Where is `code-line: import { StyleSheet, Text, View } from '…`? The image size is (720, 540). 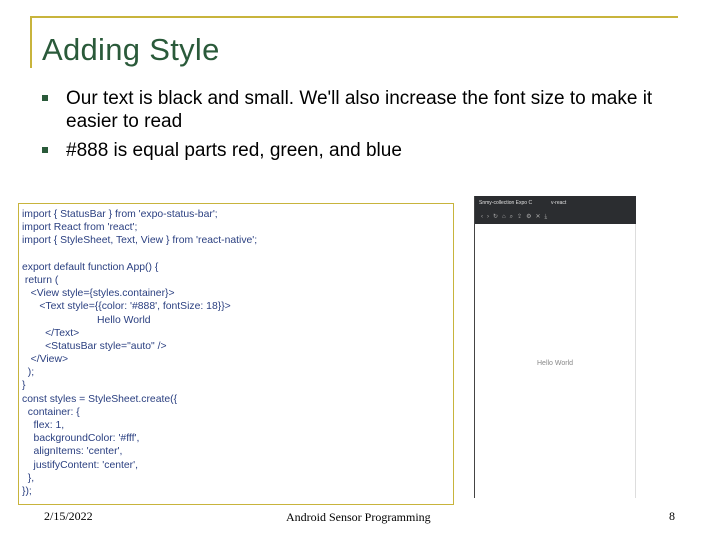
code-line: import { StyleSheet, Text, View } from '… is located at coordinates (140, 241).